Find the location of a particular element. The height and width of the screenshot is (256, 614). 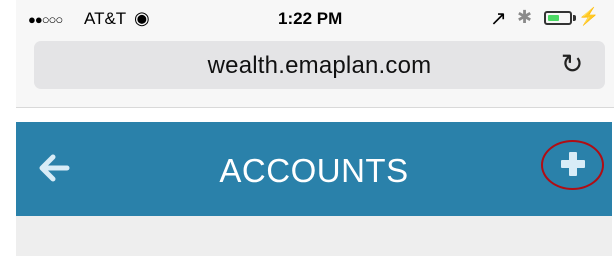

add-account-button is located at coordinates (572, 165).